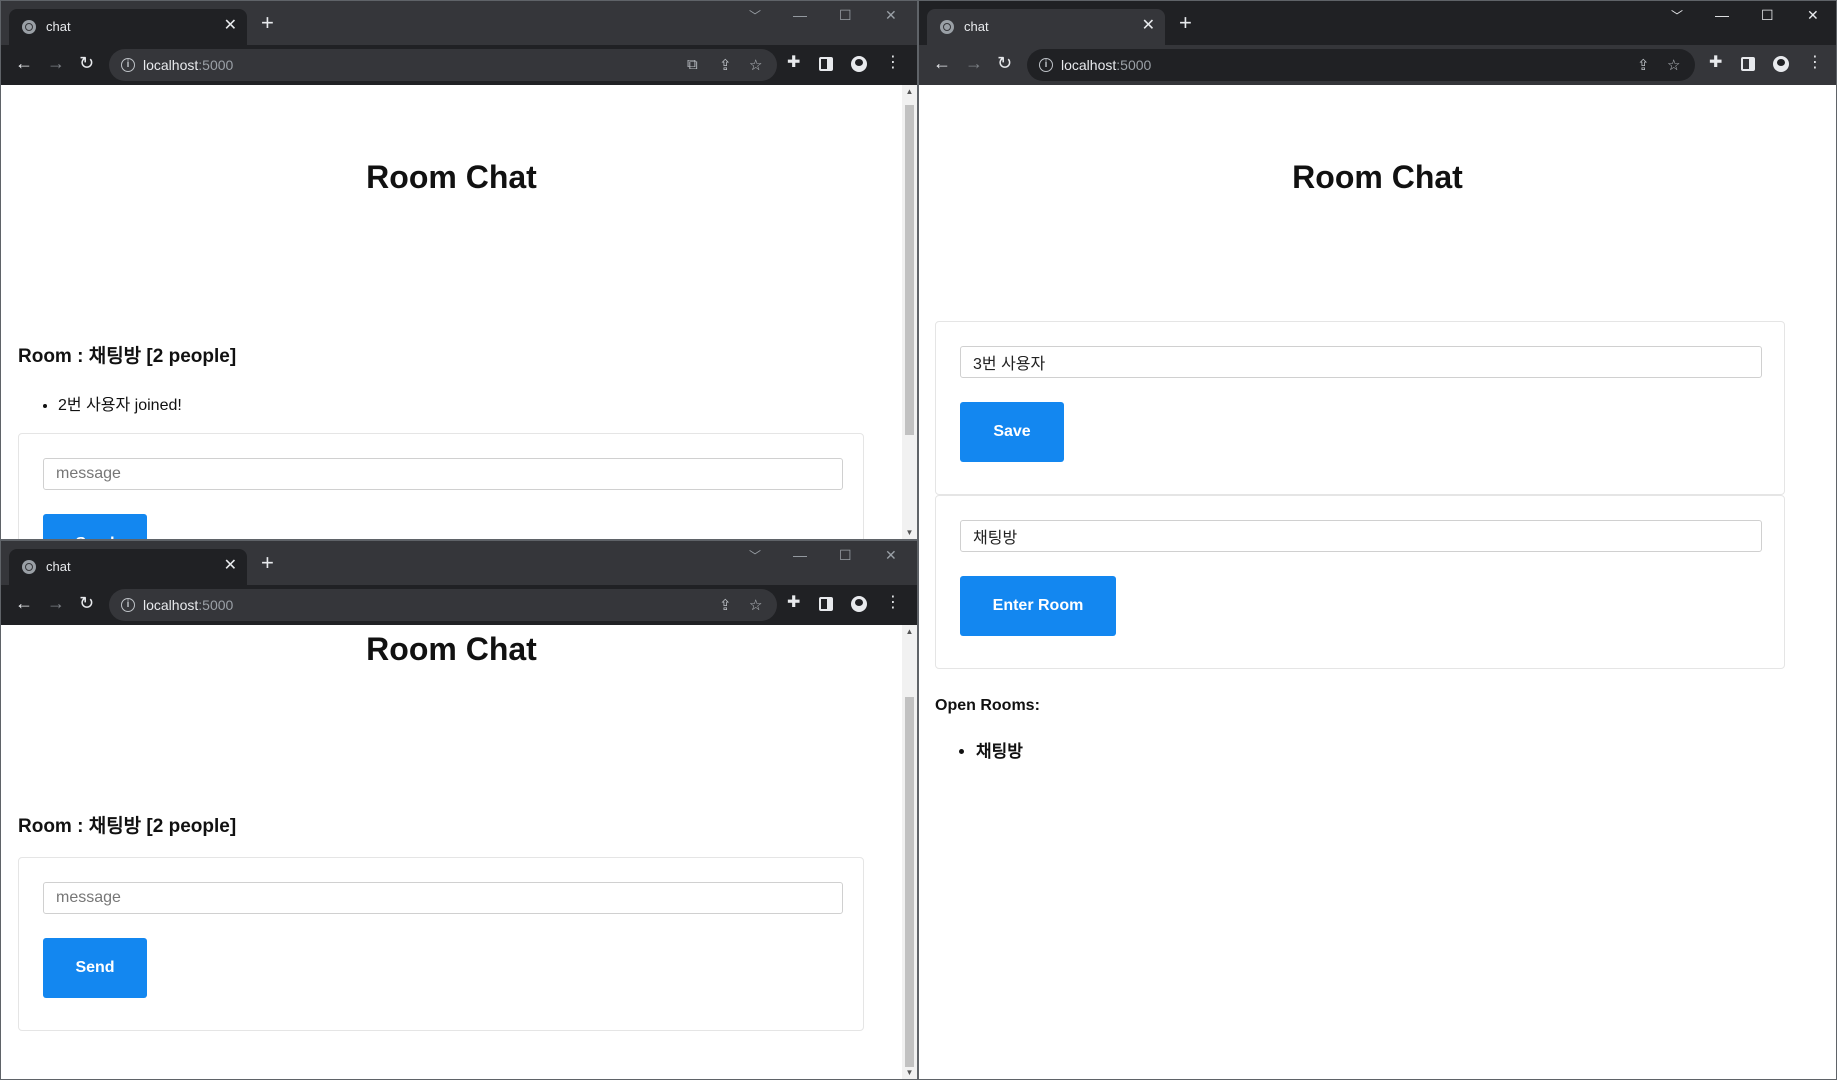  Describe the element at coordinates (1360, 582) in the screenshot. I see `room-form-card: Enter Room` at that location.